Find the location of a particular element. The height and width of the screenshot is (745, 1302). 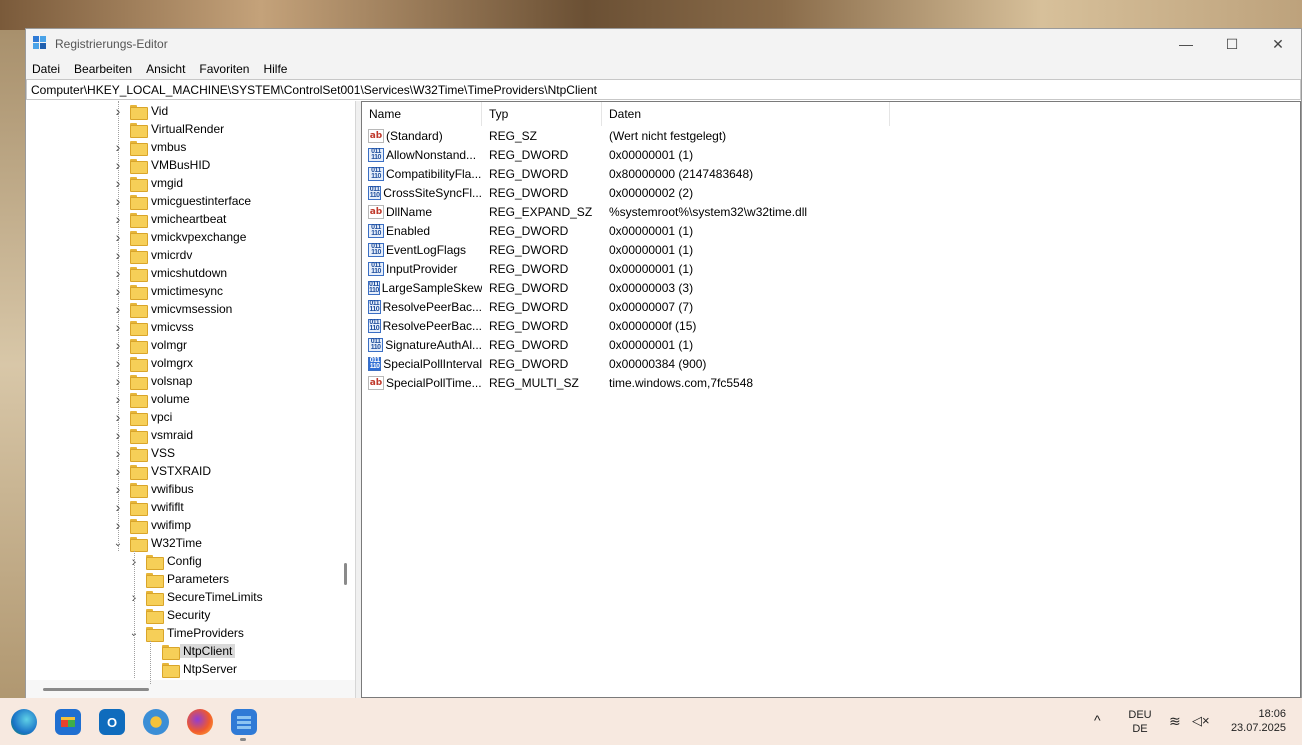

volume-muted-icon: ◁× is located at coordinates (1201, 721).